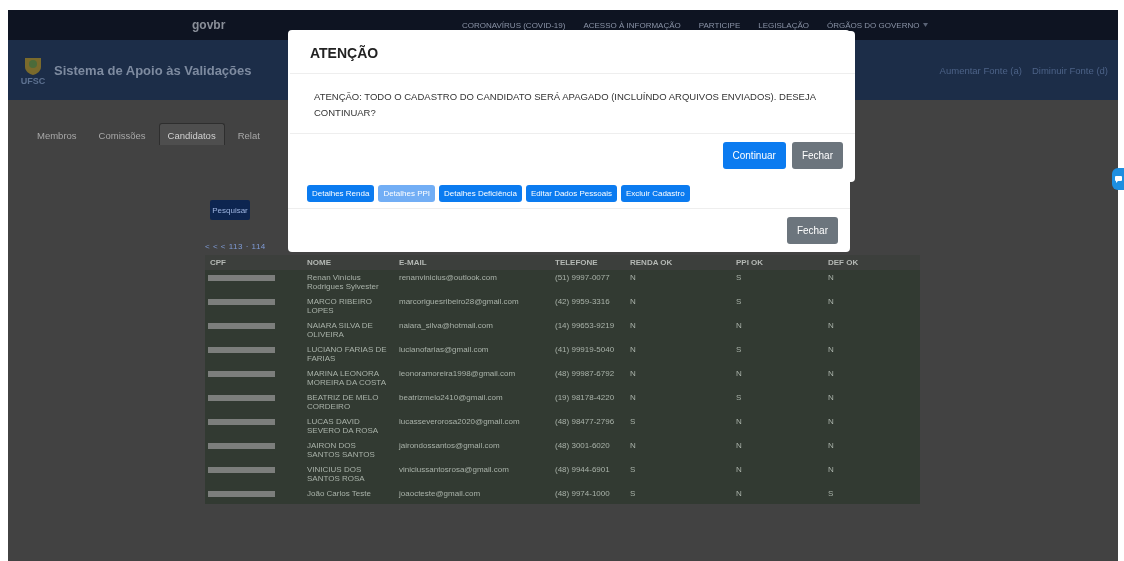  I want to click on table-cell-text: jairondossantos@gmail.com, so click(449, 446).